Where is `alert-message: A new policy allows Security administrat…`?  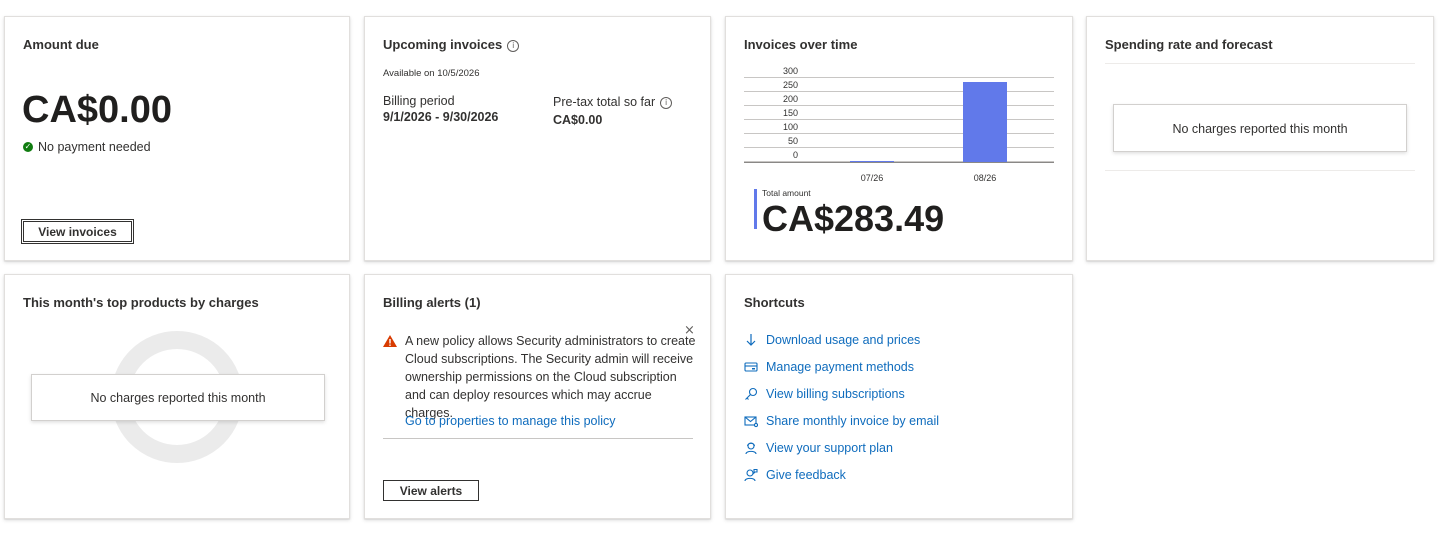
alert-message: A new policy allows Security administrat… is located at coordinates (550, 377).